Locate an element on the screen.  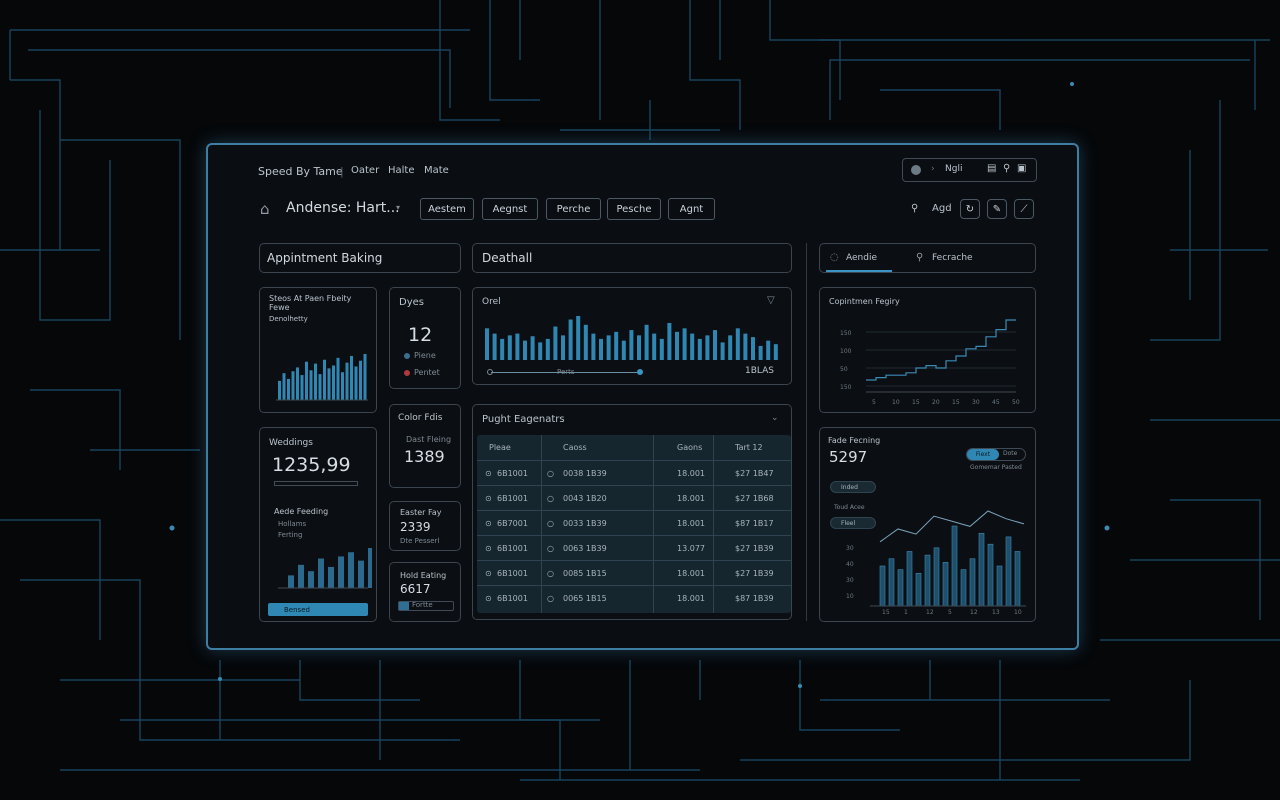
nav-button-4: Pesche is located at coordinates (634, 209).